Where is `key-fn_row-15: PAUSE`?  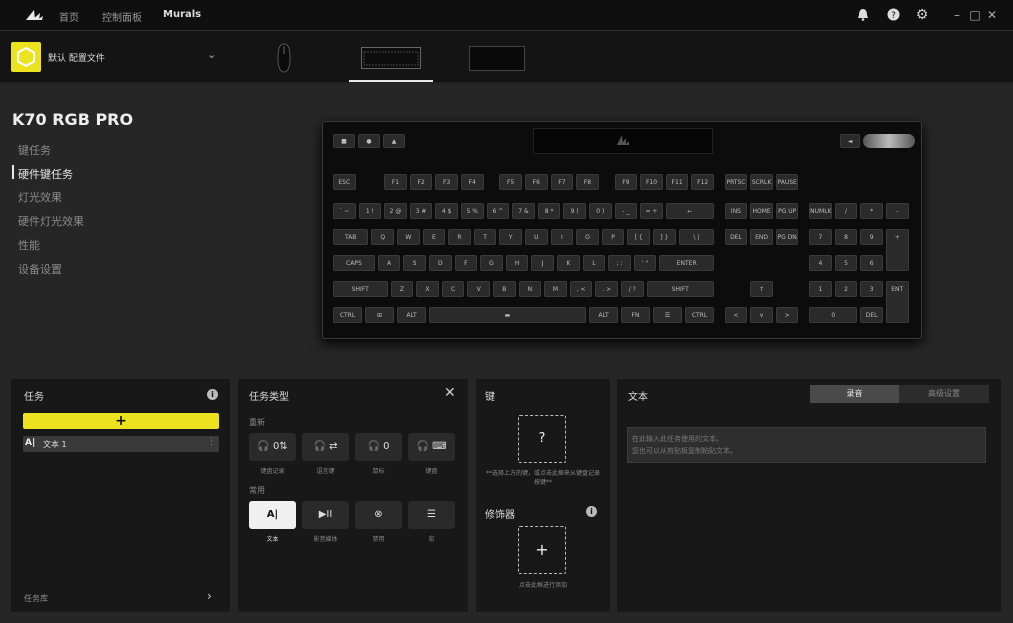
key-fn_row-15: PAUSE is located at coordinates (787, 182).